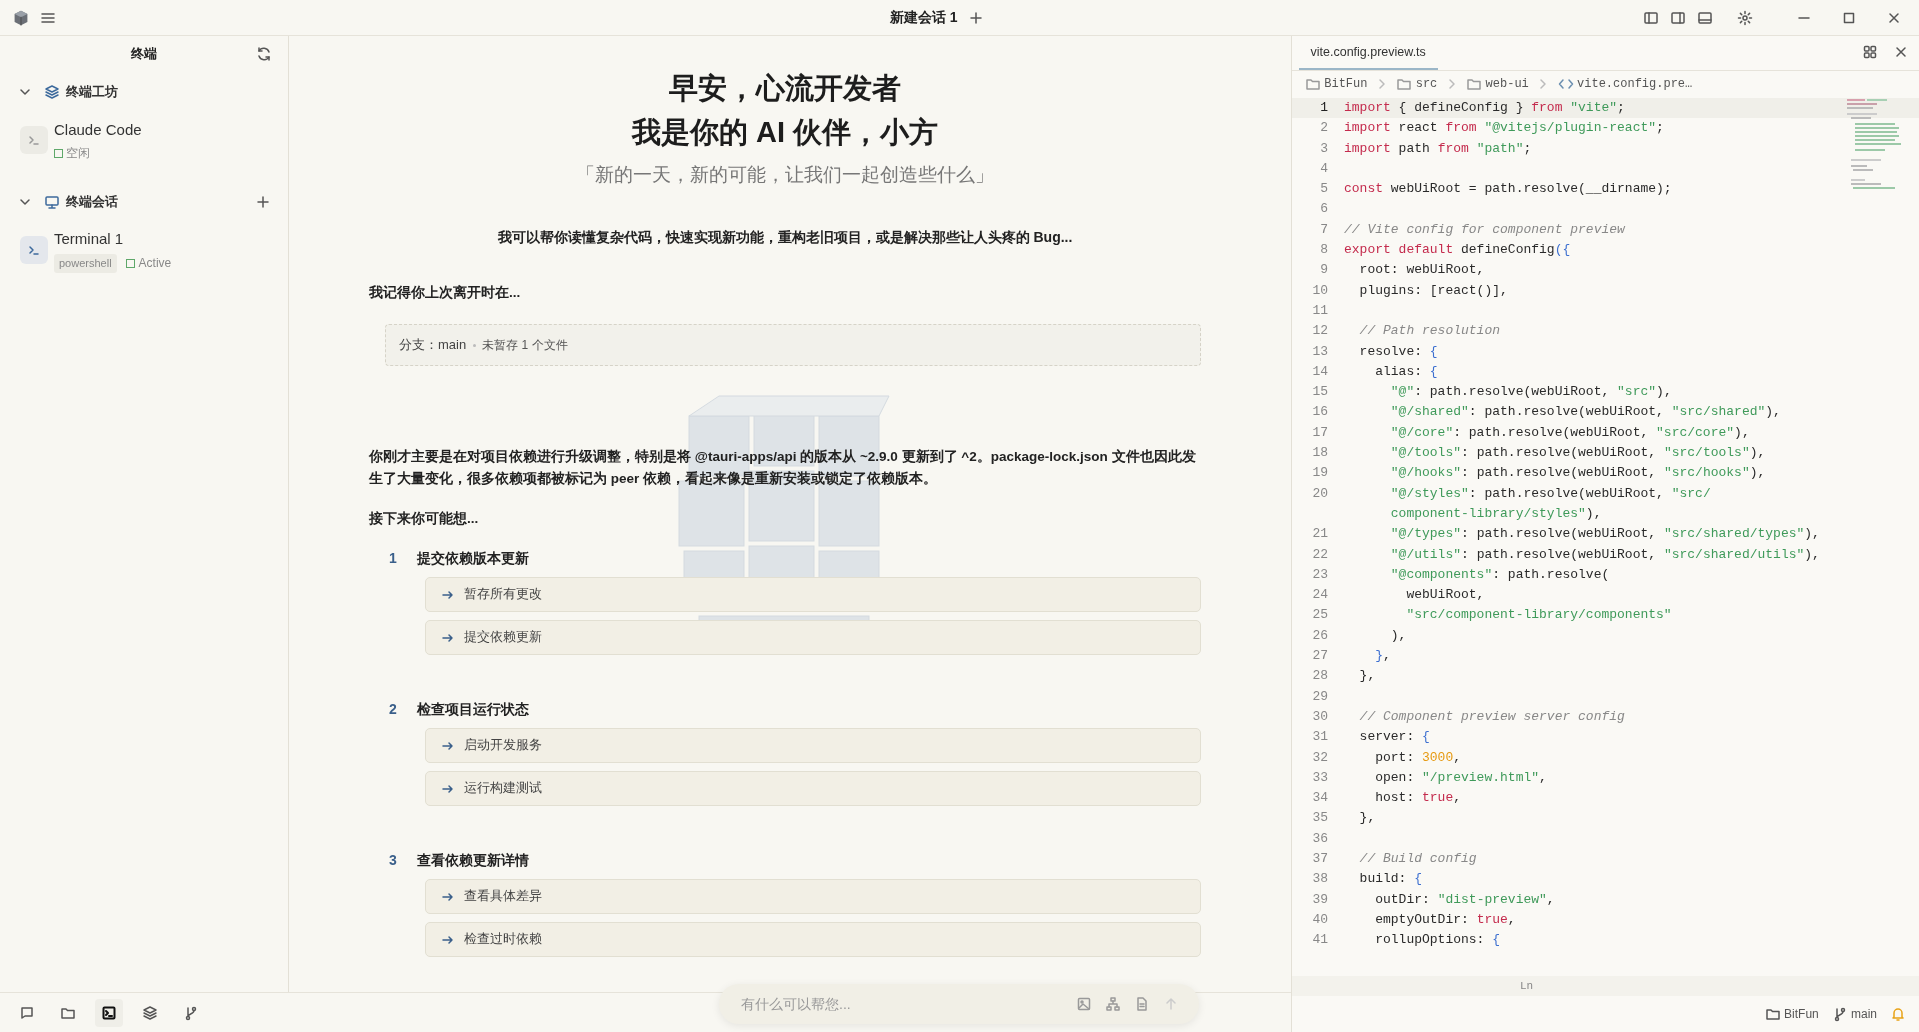 The width and height of the screenshot is (1919, 1032). Describe the element at coordinates (433, 345) in the screenshot. I see `branch-label: 分支：main` at that location.